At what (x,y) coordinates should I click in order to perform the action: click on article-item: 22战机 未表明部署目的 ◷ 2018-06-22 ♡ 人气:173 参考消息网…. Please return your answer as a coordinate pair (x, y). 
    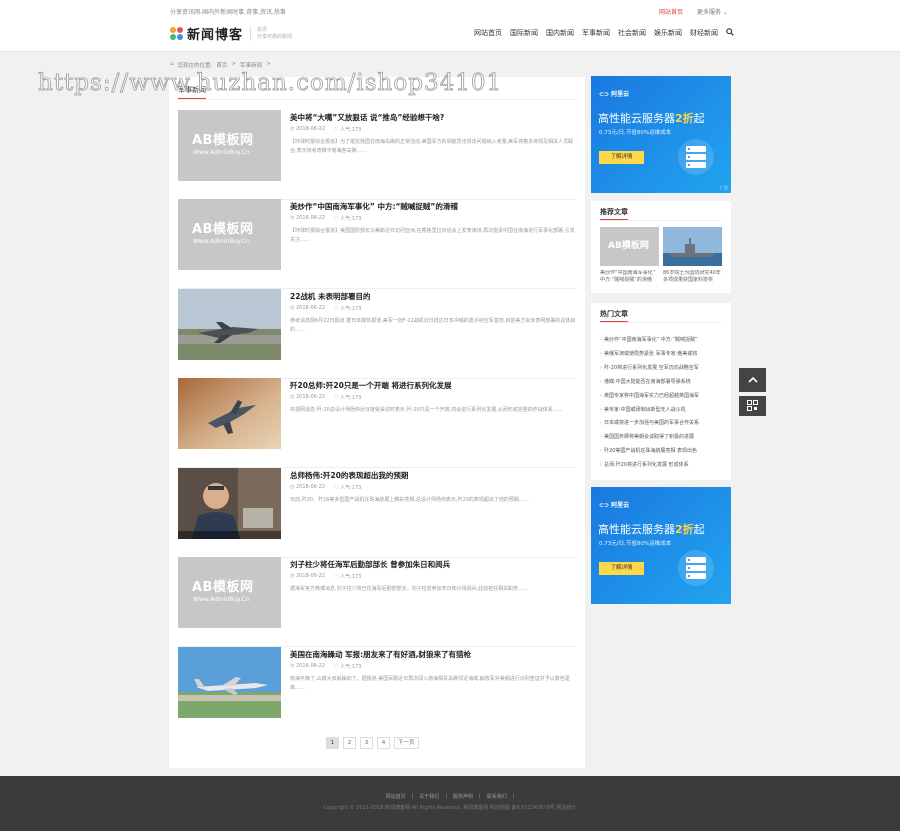
    Looking at the image, I should click on (377, 334).